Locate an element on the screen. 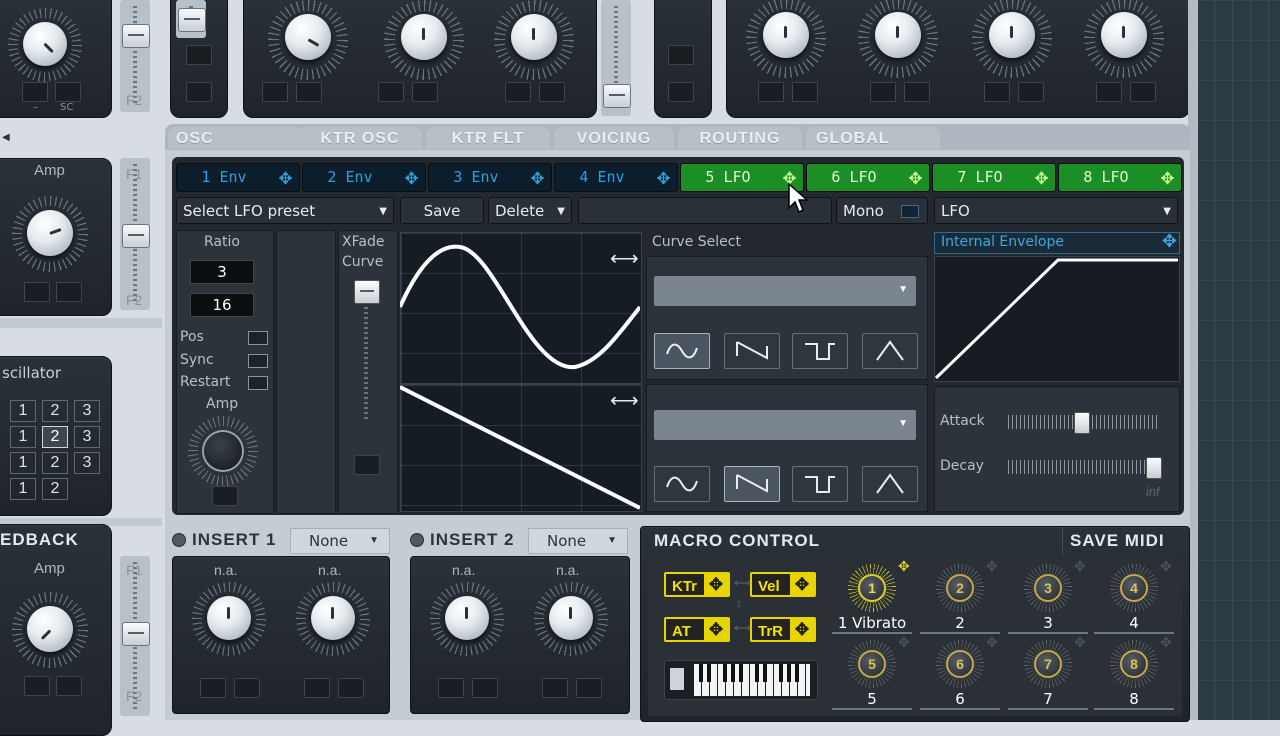 The height and width of the screenshot is (736, 1280). xfade-btn is located at coordinates (367, 465).